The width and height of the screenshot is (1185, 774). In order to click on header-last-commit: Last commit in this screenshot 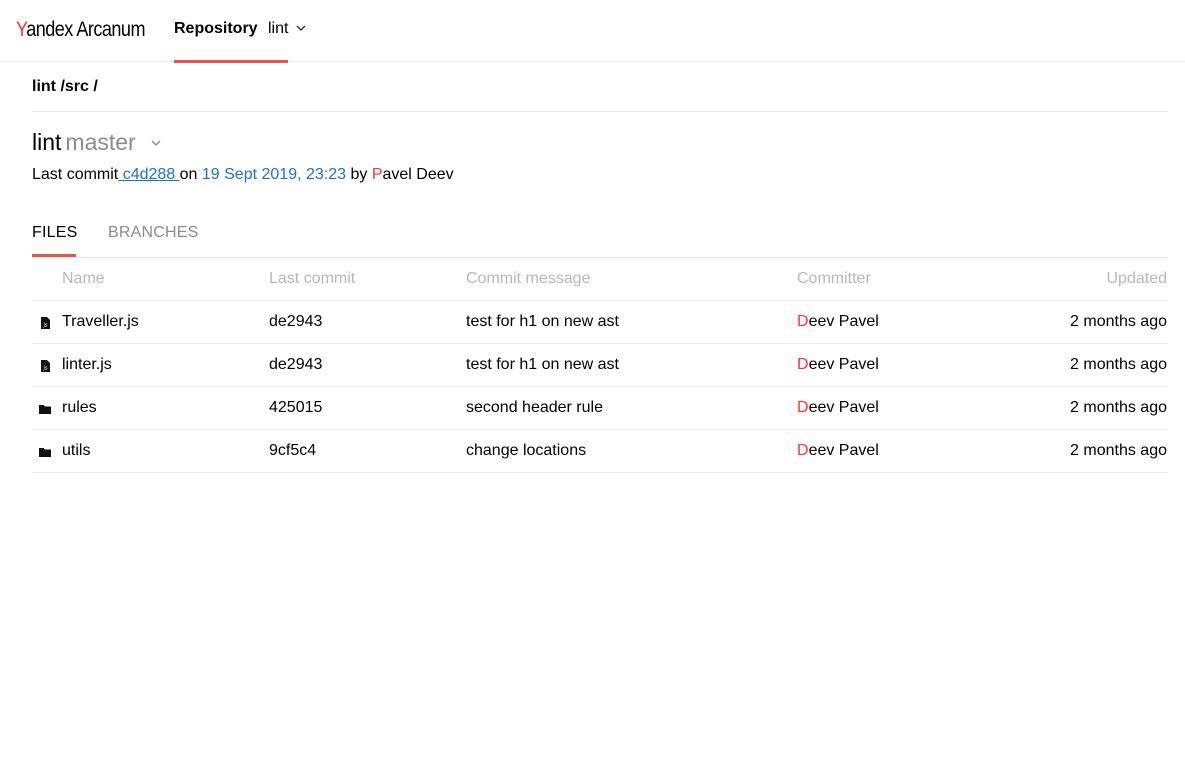, I will do `click(312, 278)`.